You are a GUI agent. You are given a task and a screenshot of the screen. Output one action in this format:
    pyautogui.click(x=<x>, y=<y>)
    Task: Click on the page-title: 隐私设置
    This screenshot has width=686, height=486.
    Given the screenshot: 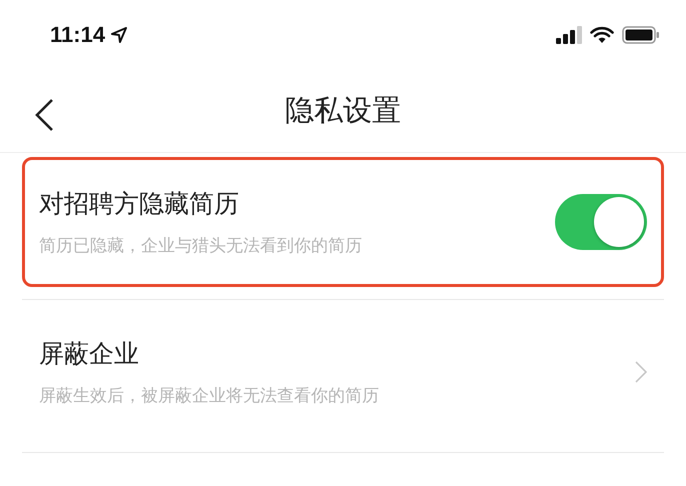 What is the action you would take?
    pyautogui.click(x=343, y=110)
    